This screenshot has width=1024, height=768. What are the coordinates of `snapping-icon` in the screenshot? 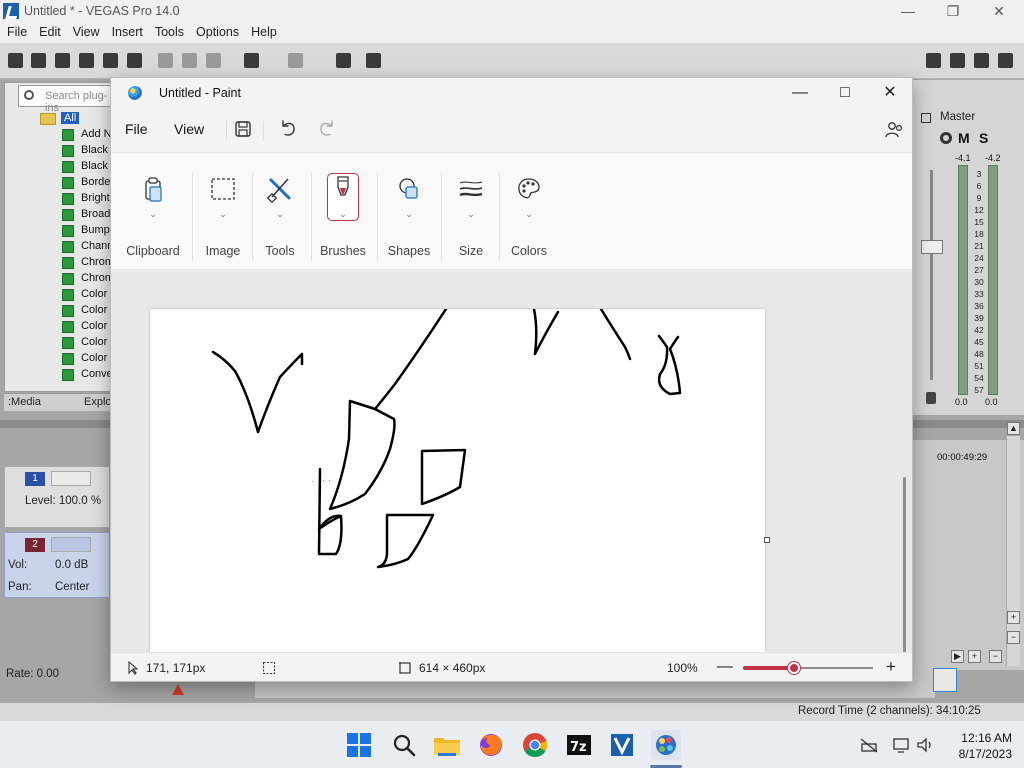 It's located at (945, 680).